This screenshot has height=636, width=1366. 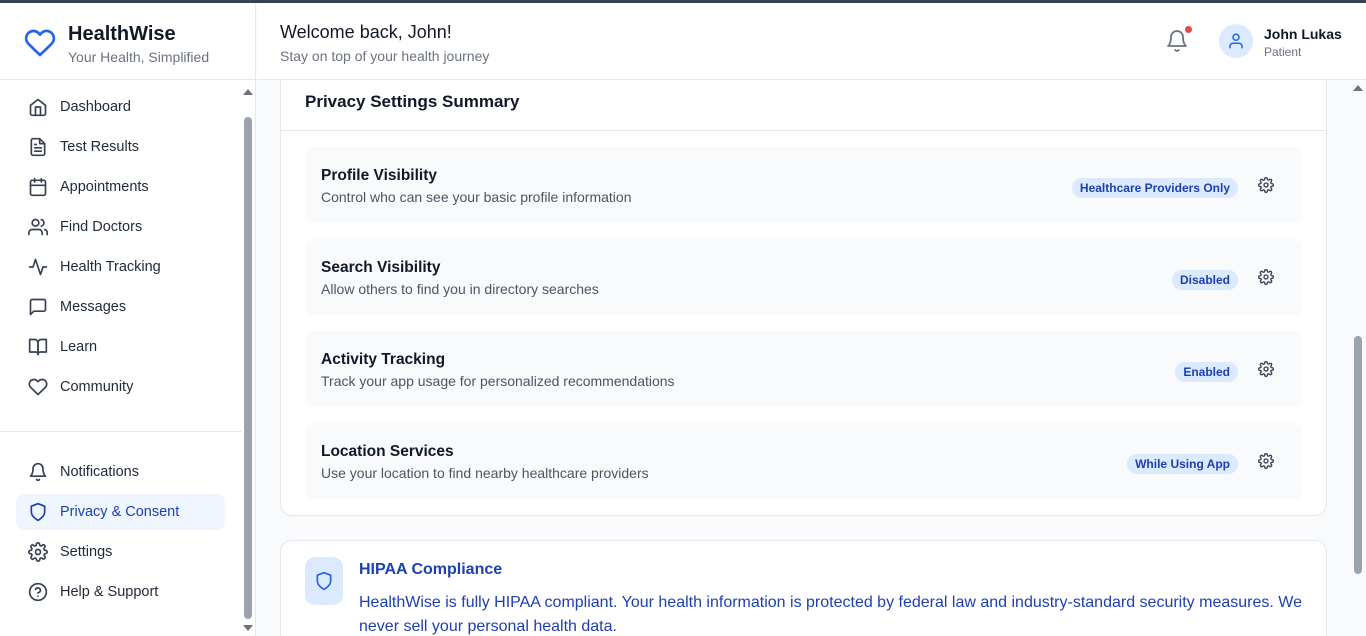 I want to click on setting-title: Search Visibility, so click(x=381, y=267).